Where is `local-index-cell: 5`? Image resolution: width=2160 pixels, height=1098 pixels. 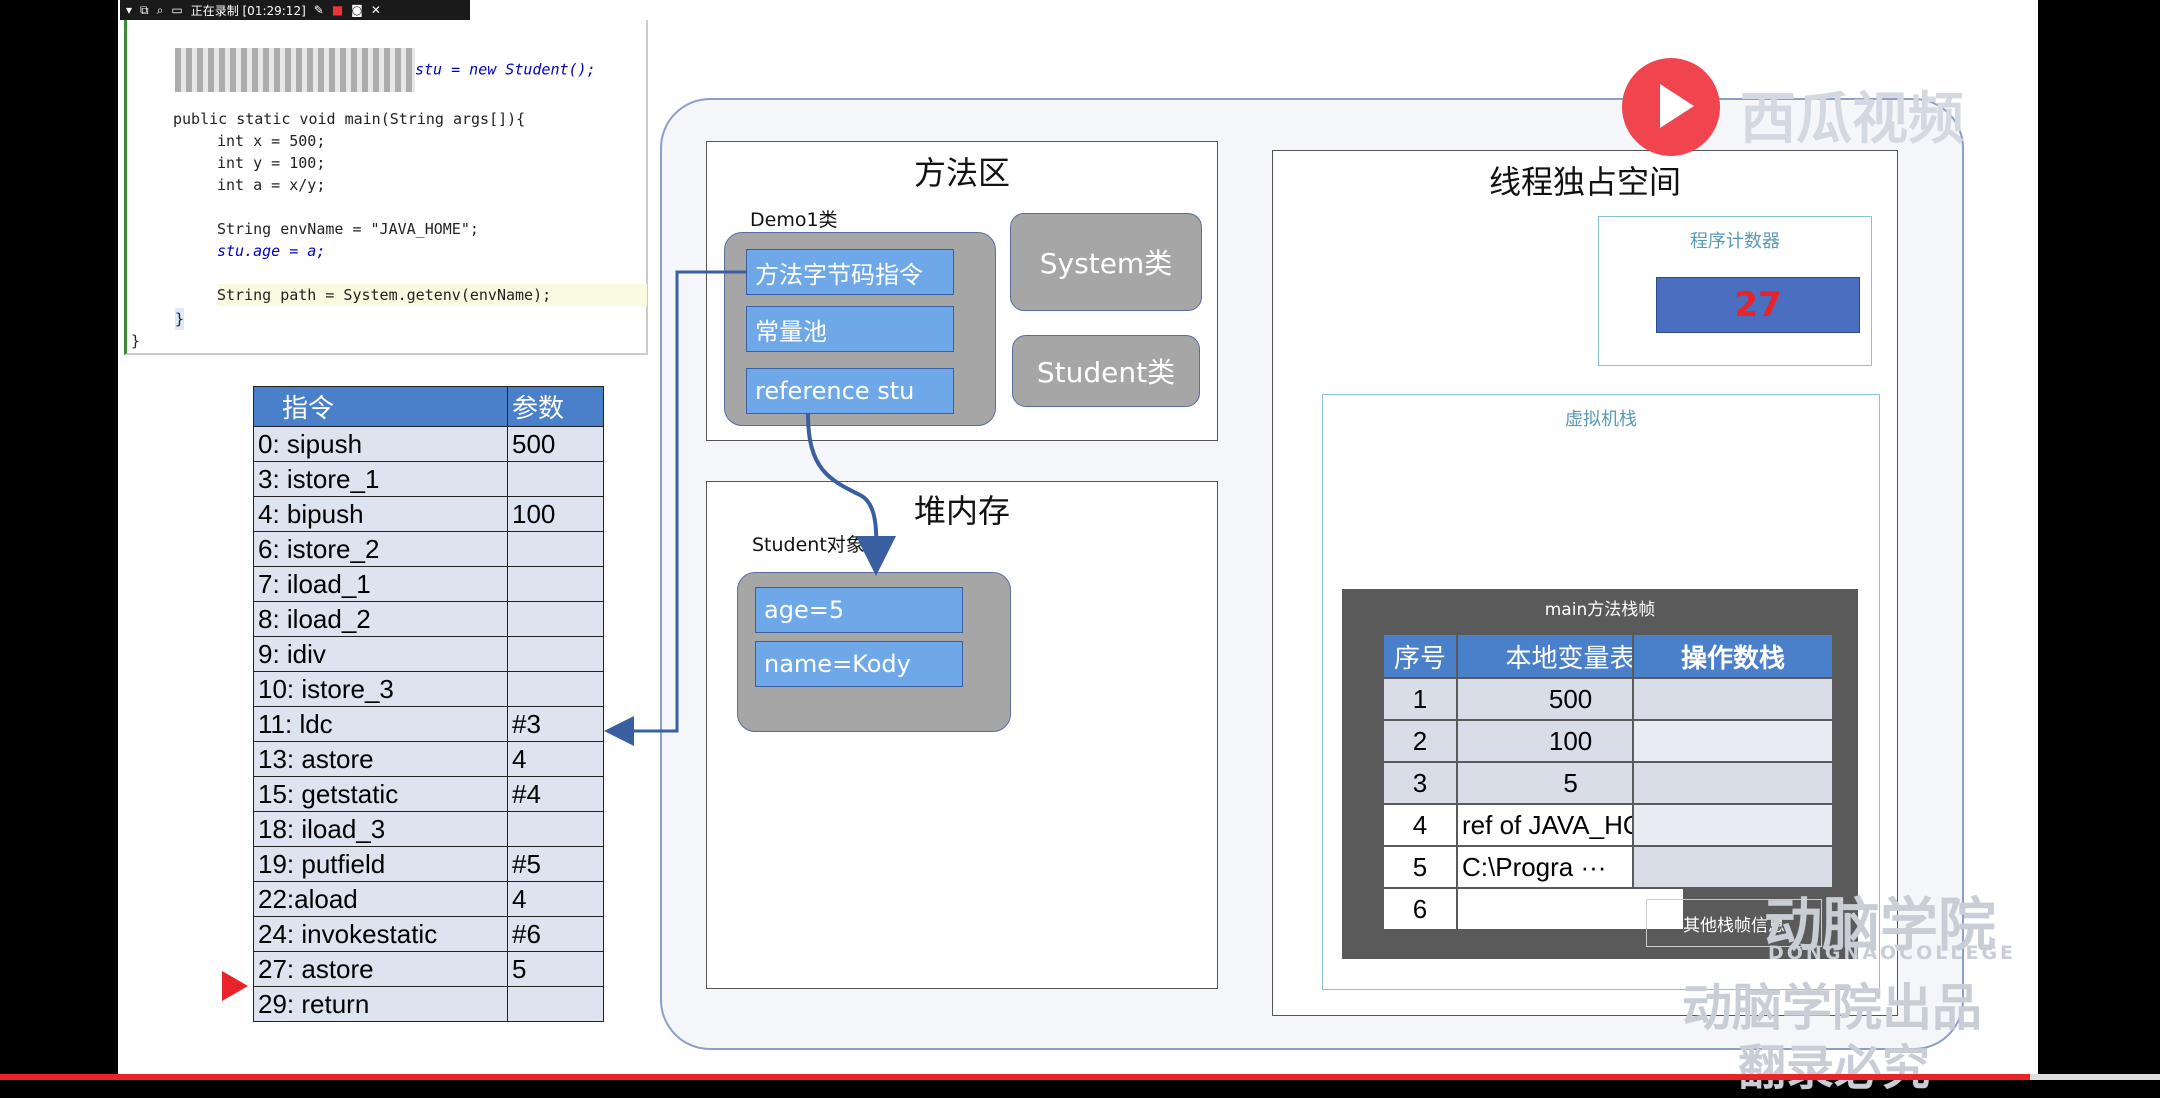
local-index-cell: 5 is located at coordinates (1420, 867).